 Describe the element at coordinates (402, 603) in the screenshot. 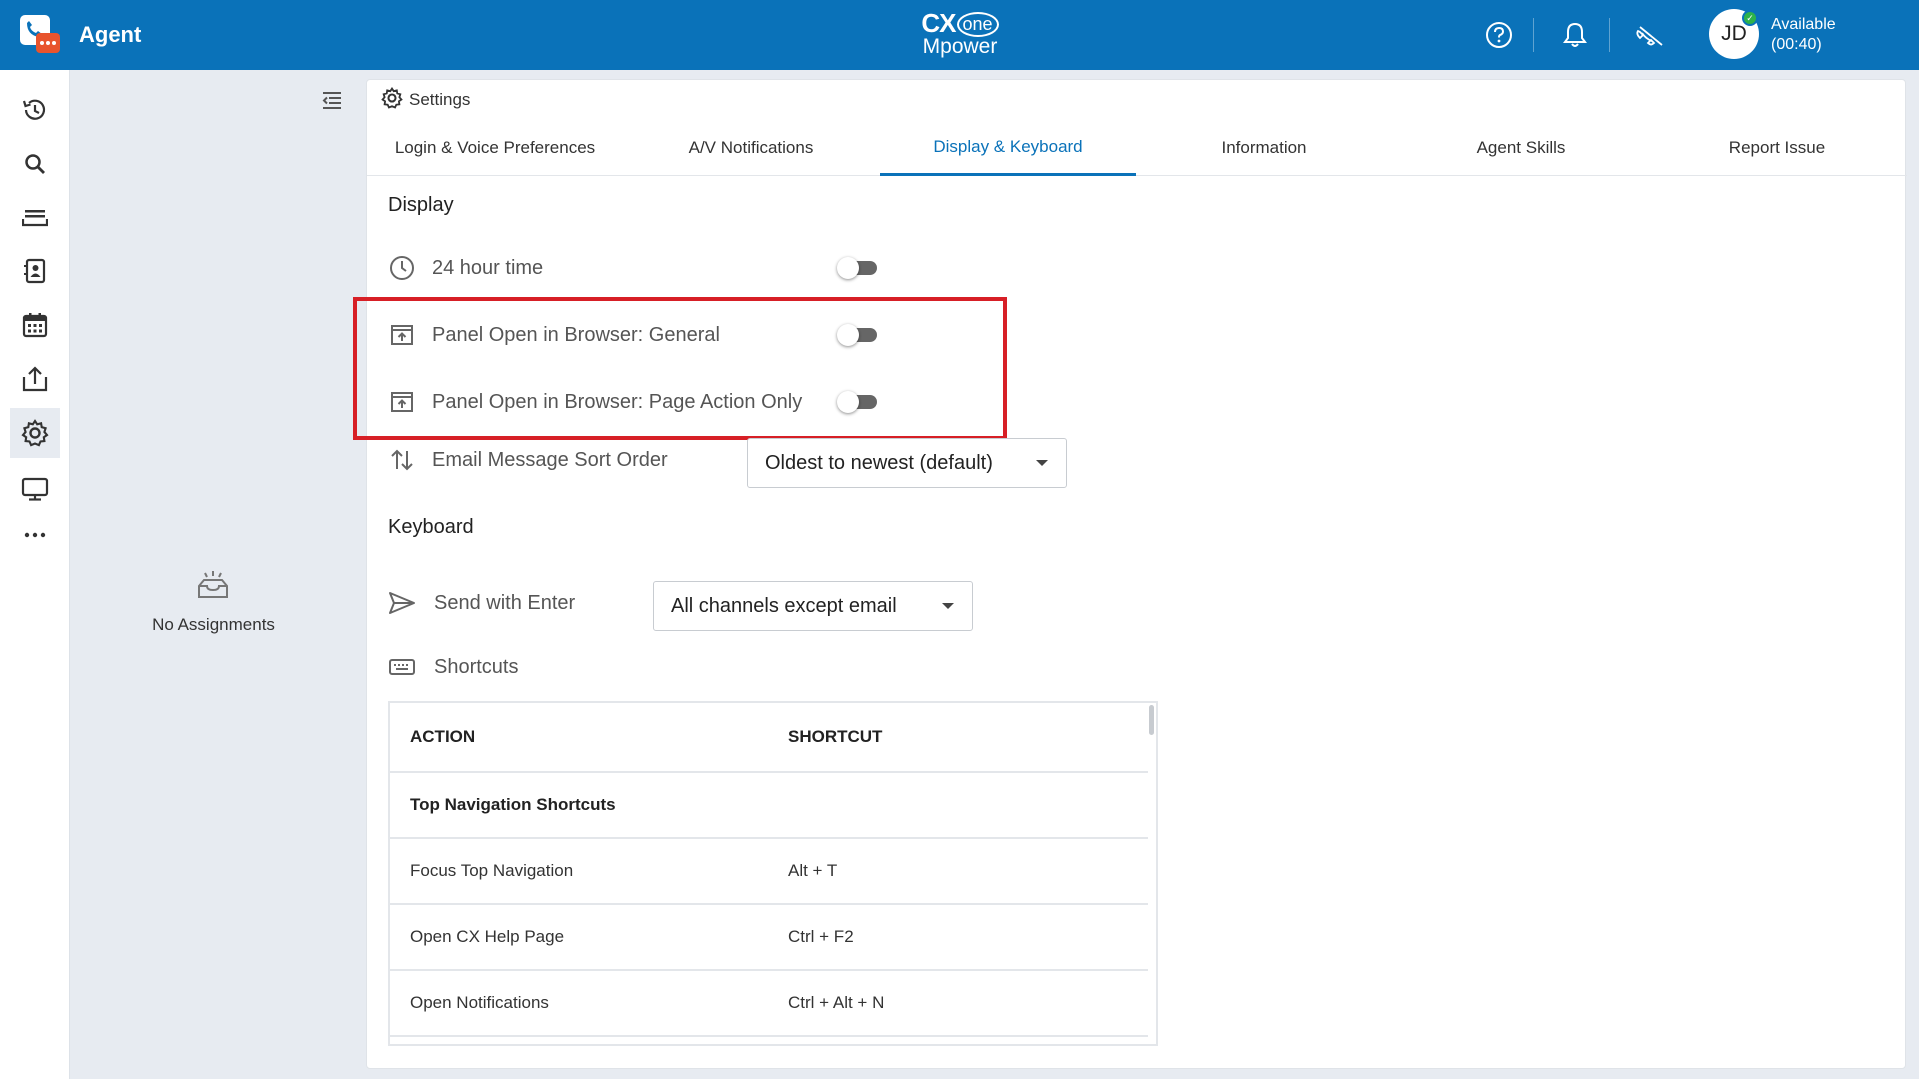

I see `send-arrow-icon` at that location.